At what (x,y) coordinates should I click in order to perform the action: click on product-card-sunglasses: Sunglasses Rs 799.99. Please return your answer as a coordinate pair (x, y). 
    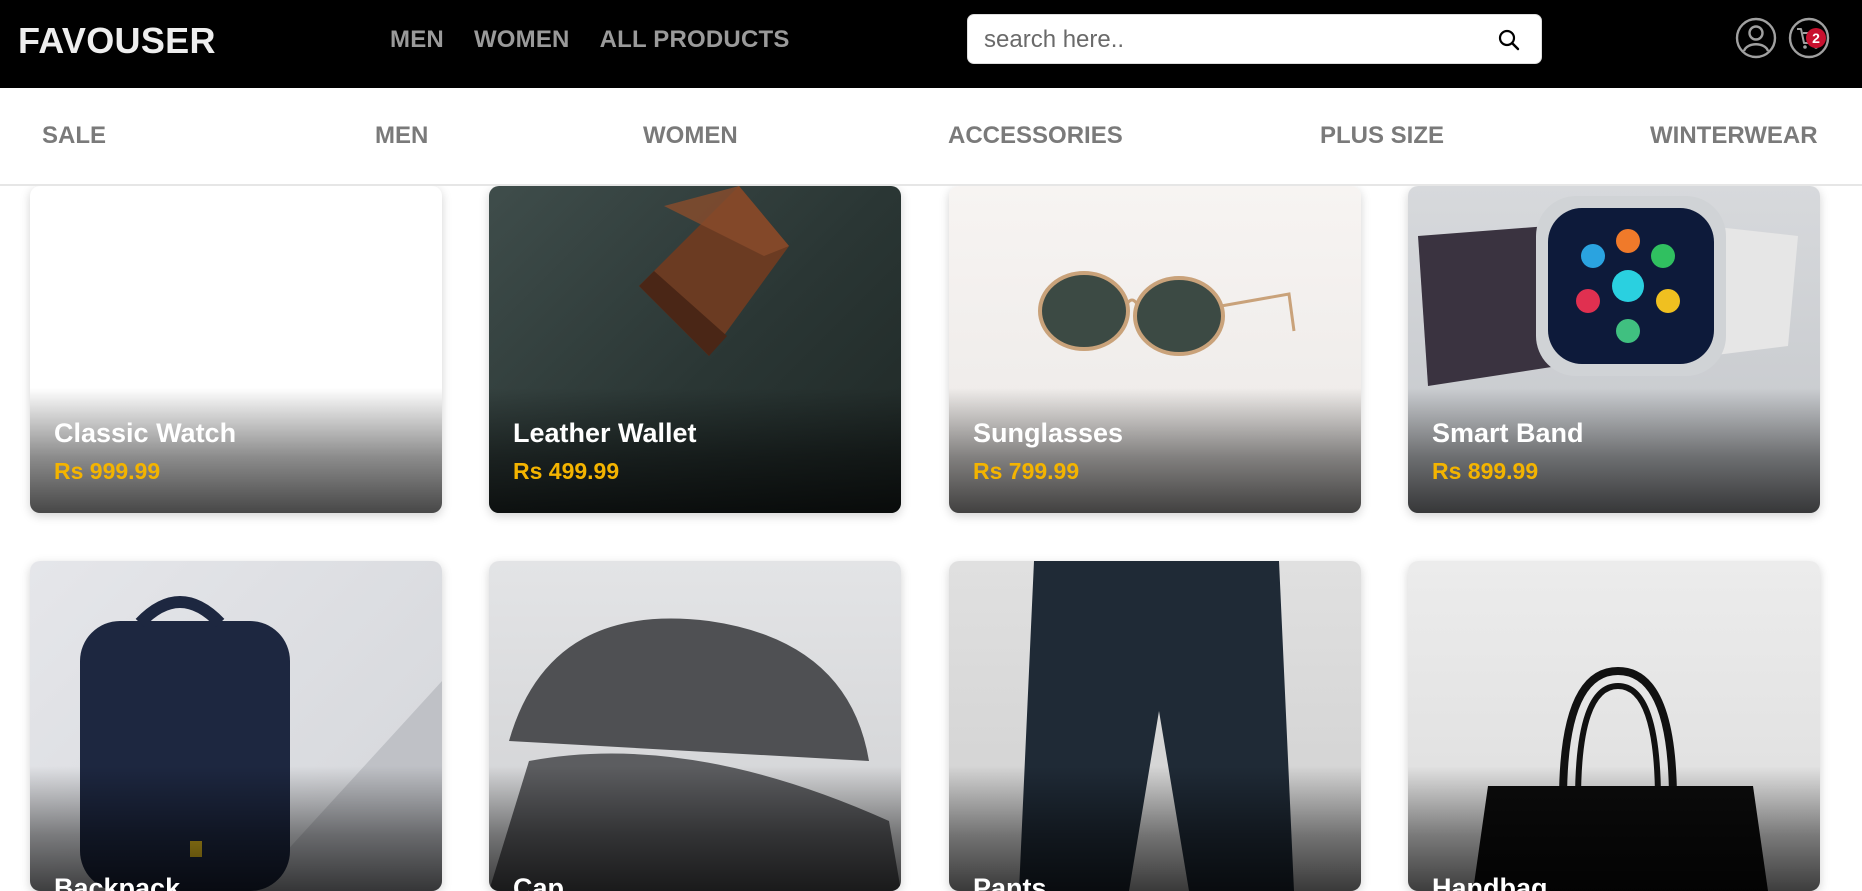
    Looking at the image, I should click on (1155, 349).